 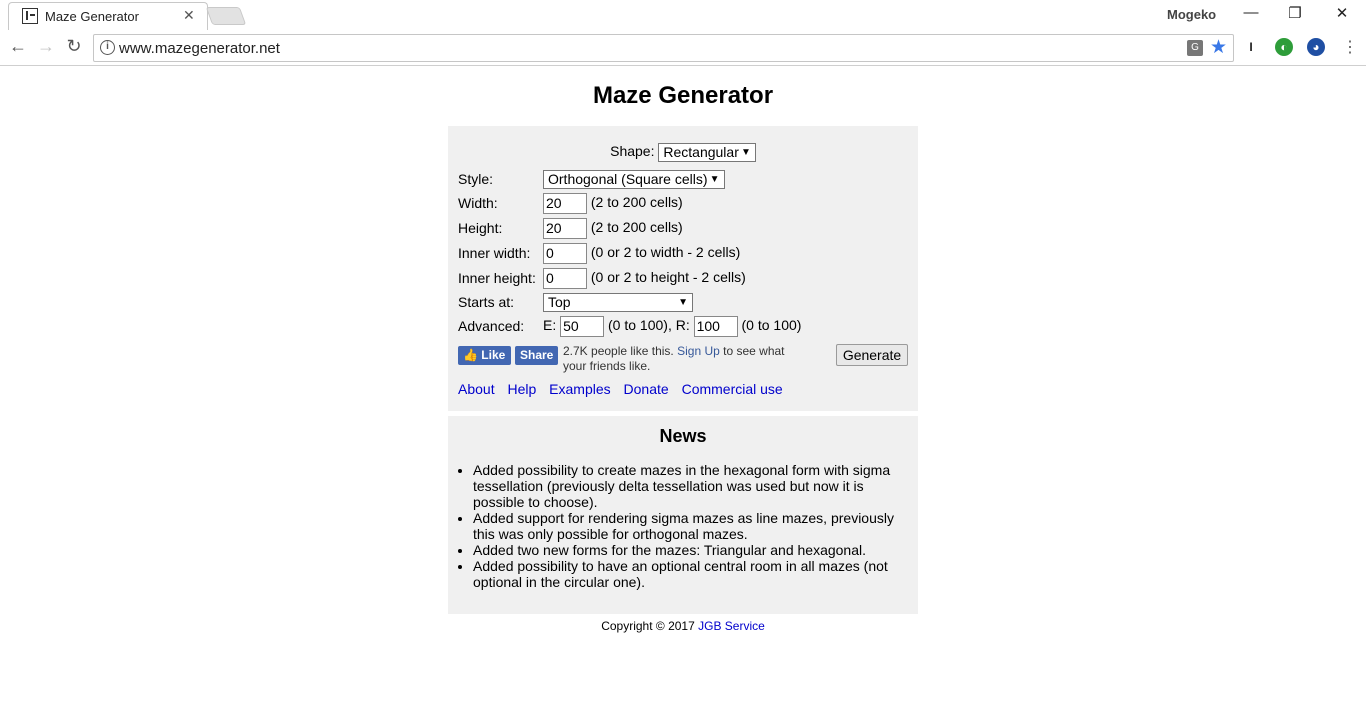 What do you see at coordinates (92, 16) in the screenshot?
I see `tab-title: Maze Generator` at bounding box center [92, 16].